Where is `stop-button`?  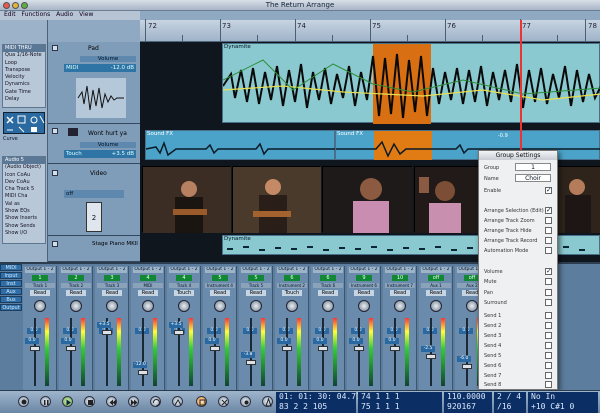 stop-button is located at coordinates (89, 401).